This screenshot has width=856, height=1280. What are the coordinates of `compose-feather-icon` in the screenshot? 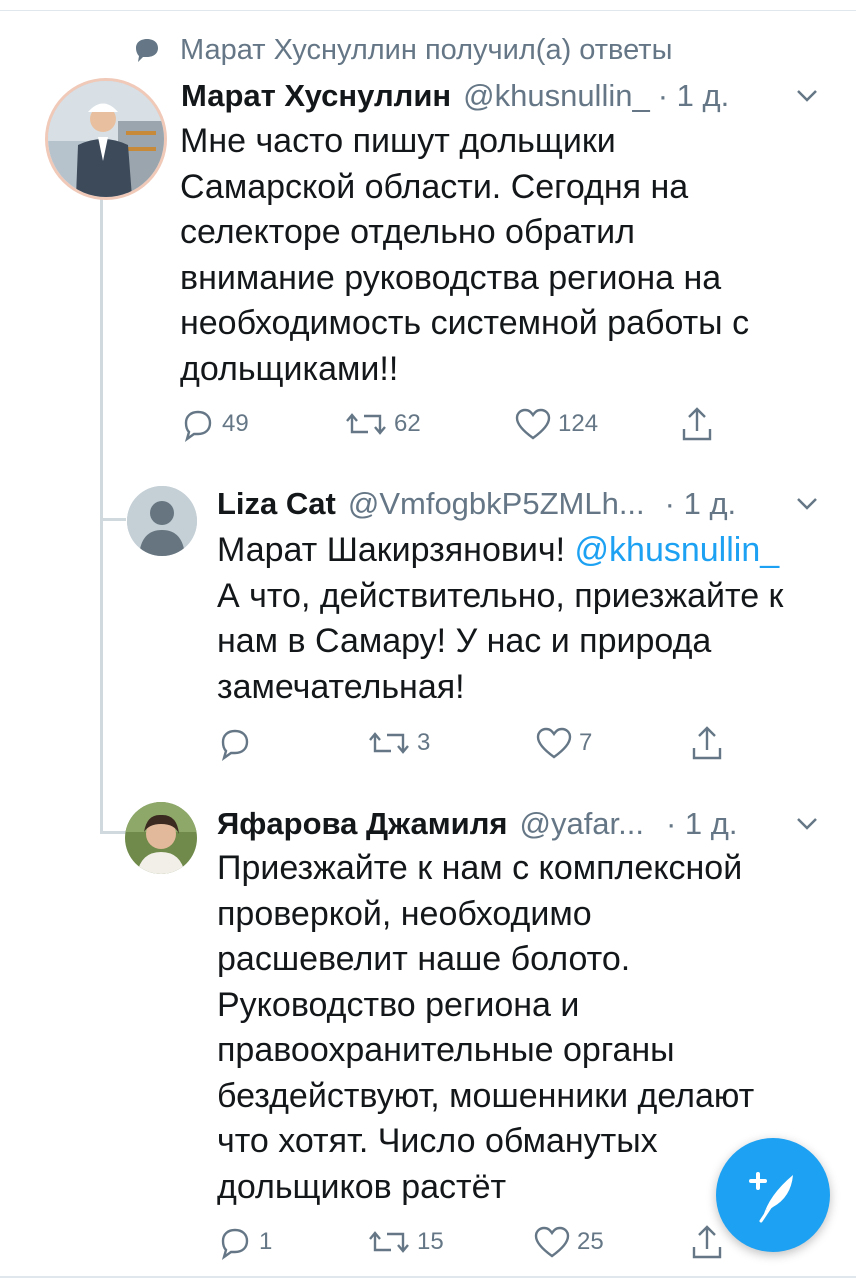 It's located at (771, 1197).